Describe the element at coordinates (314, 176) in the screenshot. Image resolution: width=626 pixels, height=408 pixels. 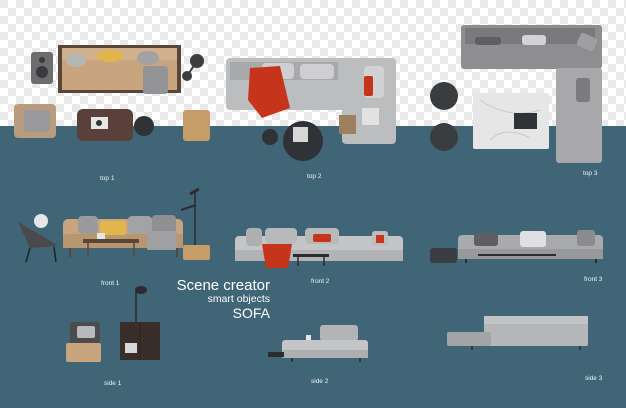
I see `label-top2: top 2` at that location.